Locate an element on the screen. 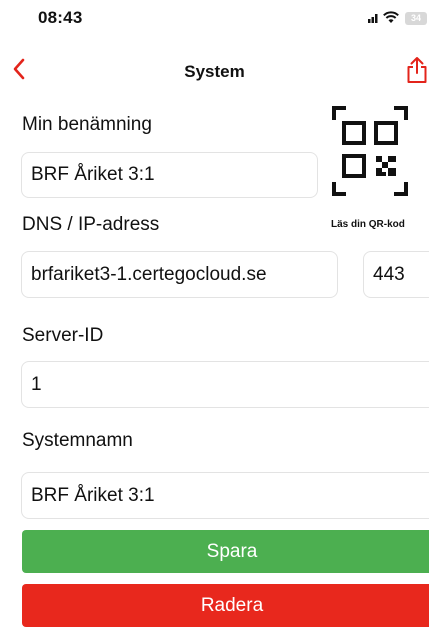 This screenshot has width=429, height=627. server-id-label: Server-ID is located at coordinates (63, 335).